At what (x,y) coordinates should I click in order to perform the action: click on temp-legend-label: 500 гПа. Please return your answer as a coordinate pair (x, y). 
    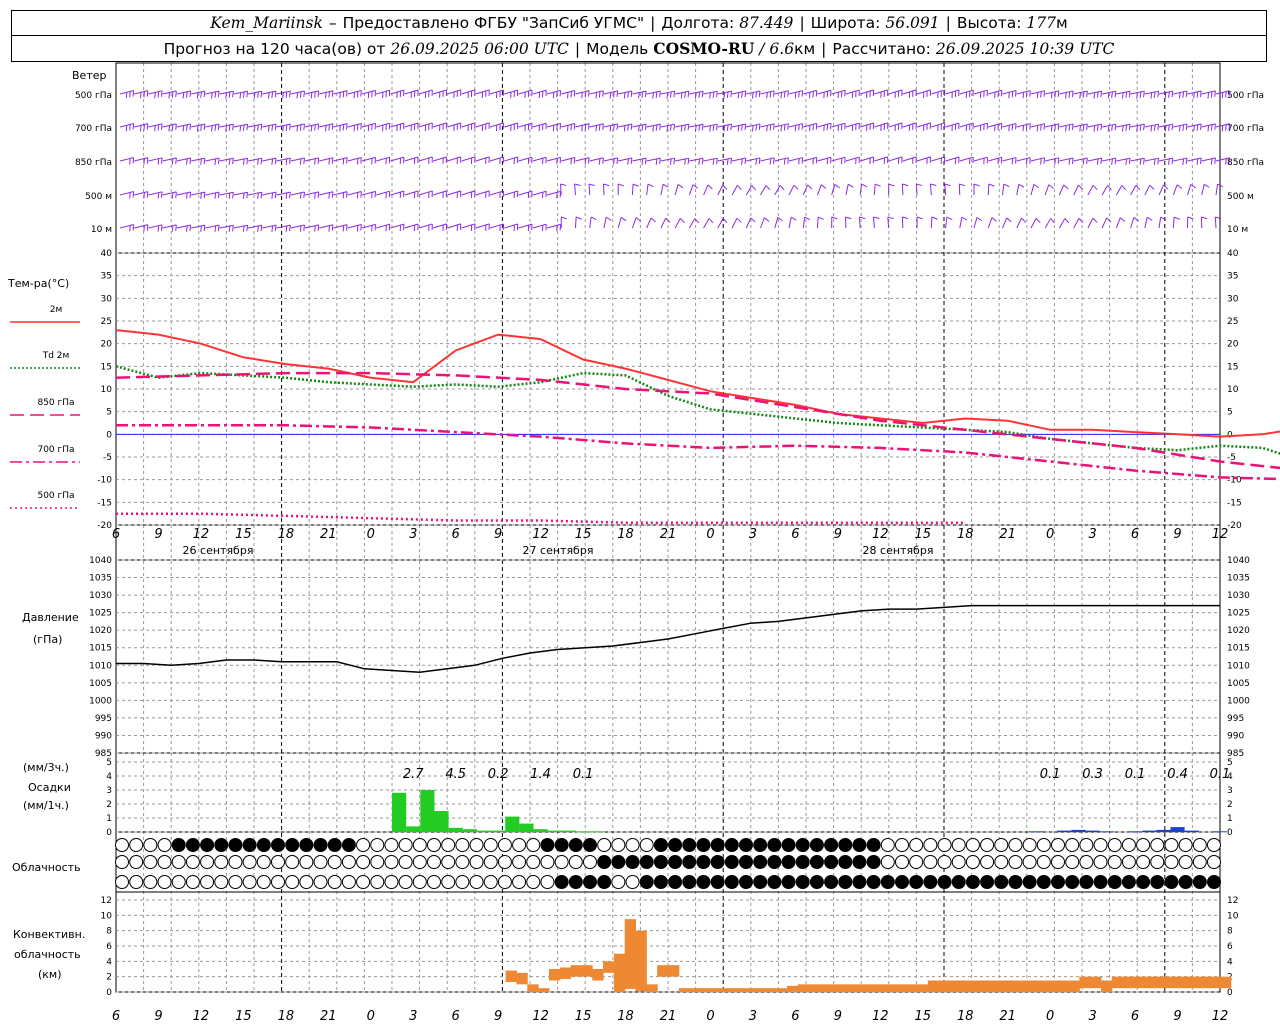
    Looking at the image, I should click on (55, 496).